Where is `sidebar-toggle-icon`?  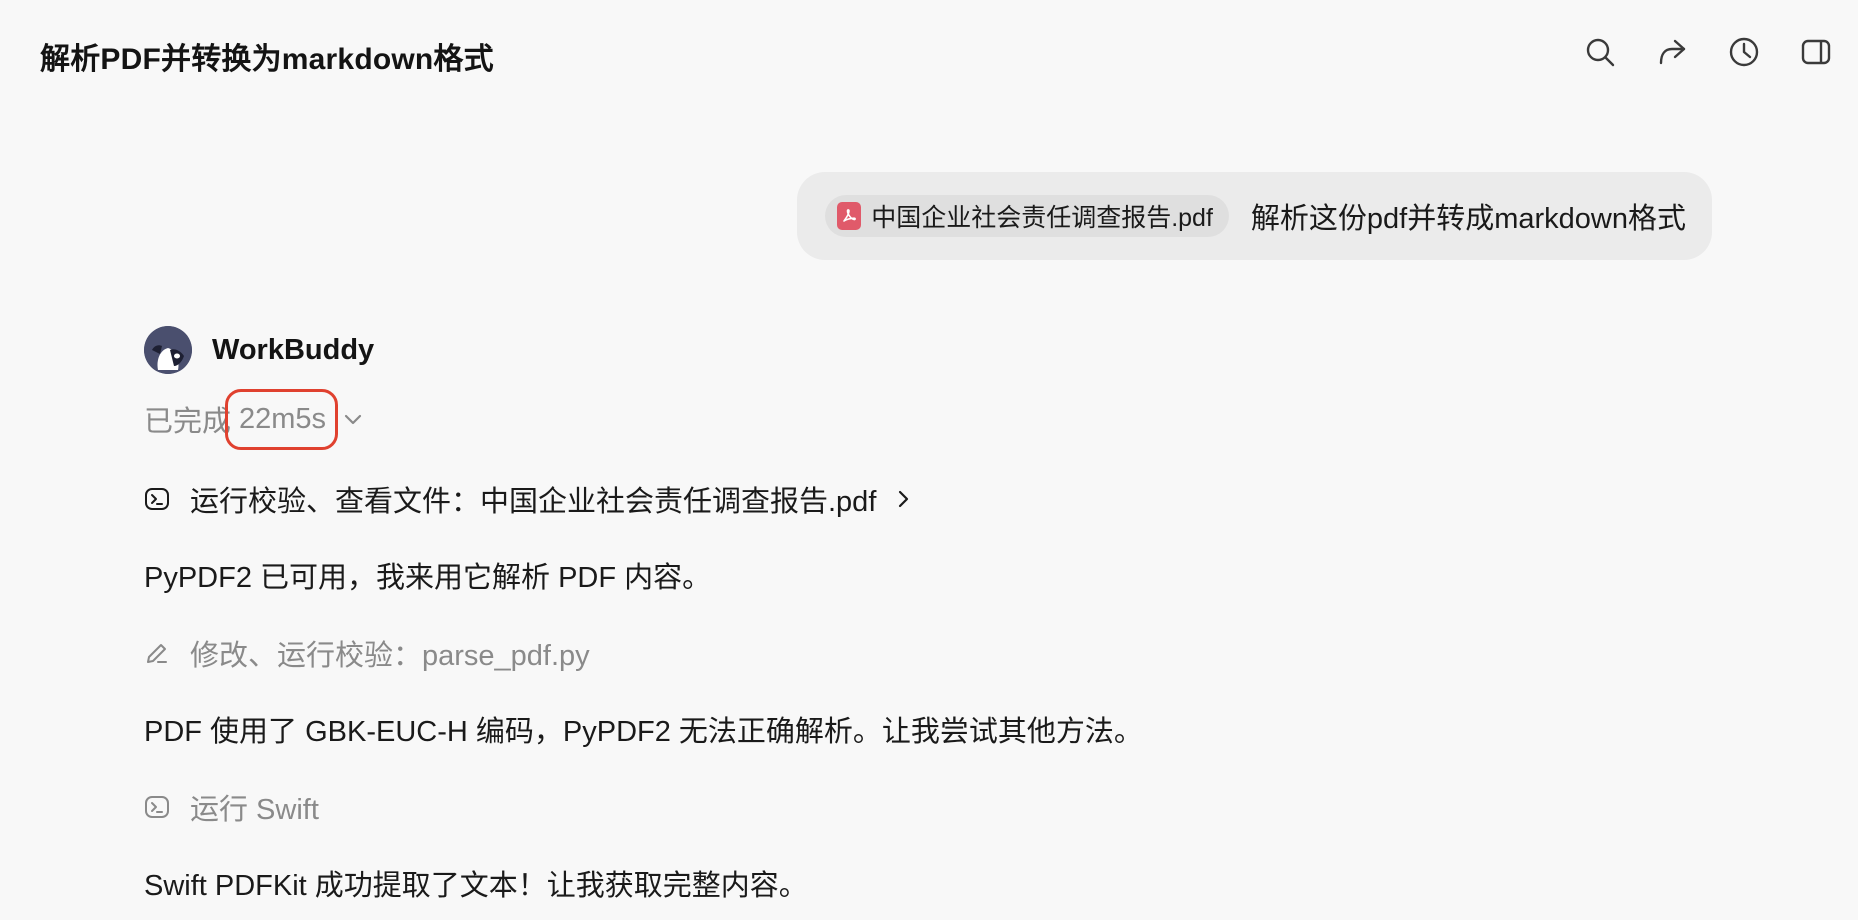
sidebar-toggle-icon is located at coordinates (1816, 52).